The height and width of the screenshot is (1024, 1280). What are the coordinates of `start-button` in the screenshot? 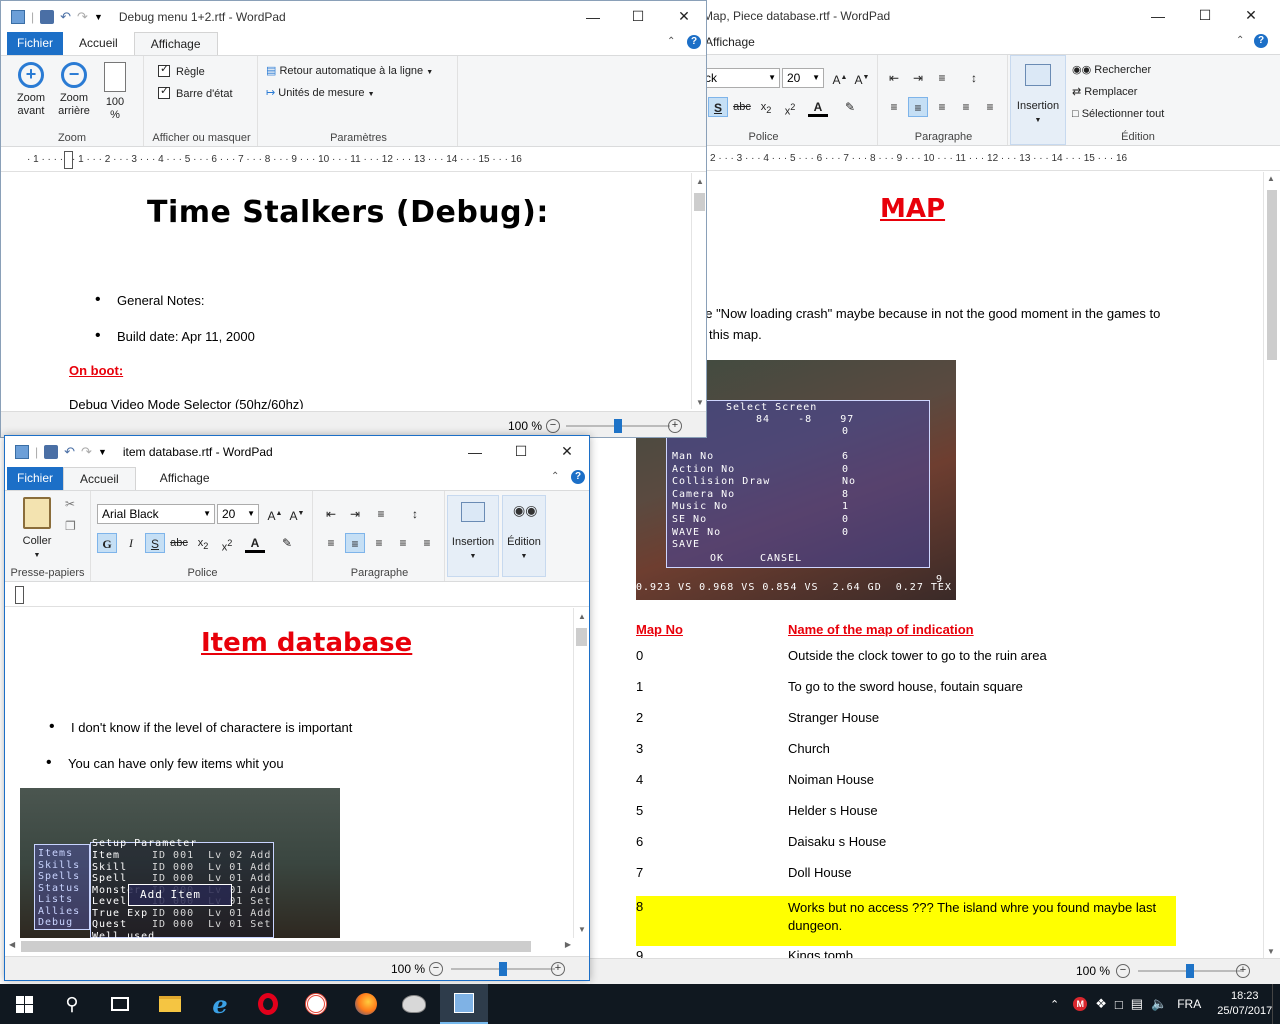 It's located at (24, 1004).